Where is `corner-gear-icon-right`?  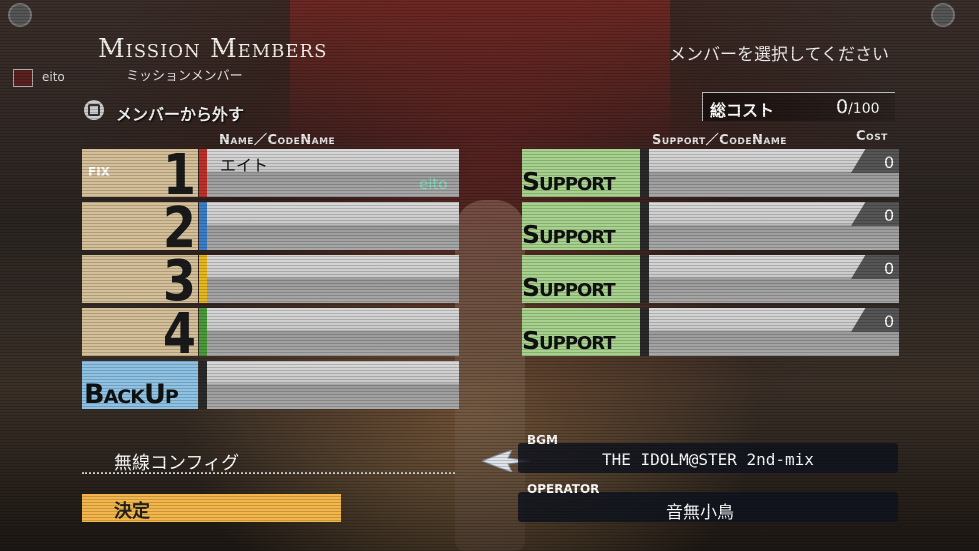
corner-gear-icon-right is located at coordinates (943, 15).